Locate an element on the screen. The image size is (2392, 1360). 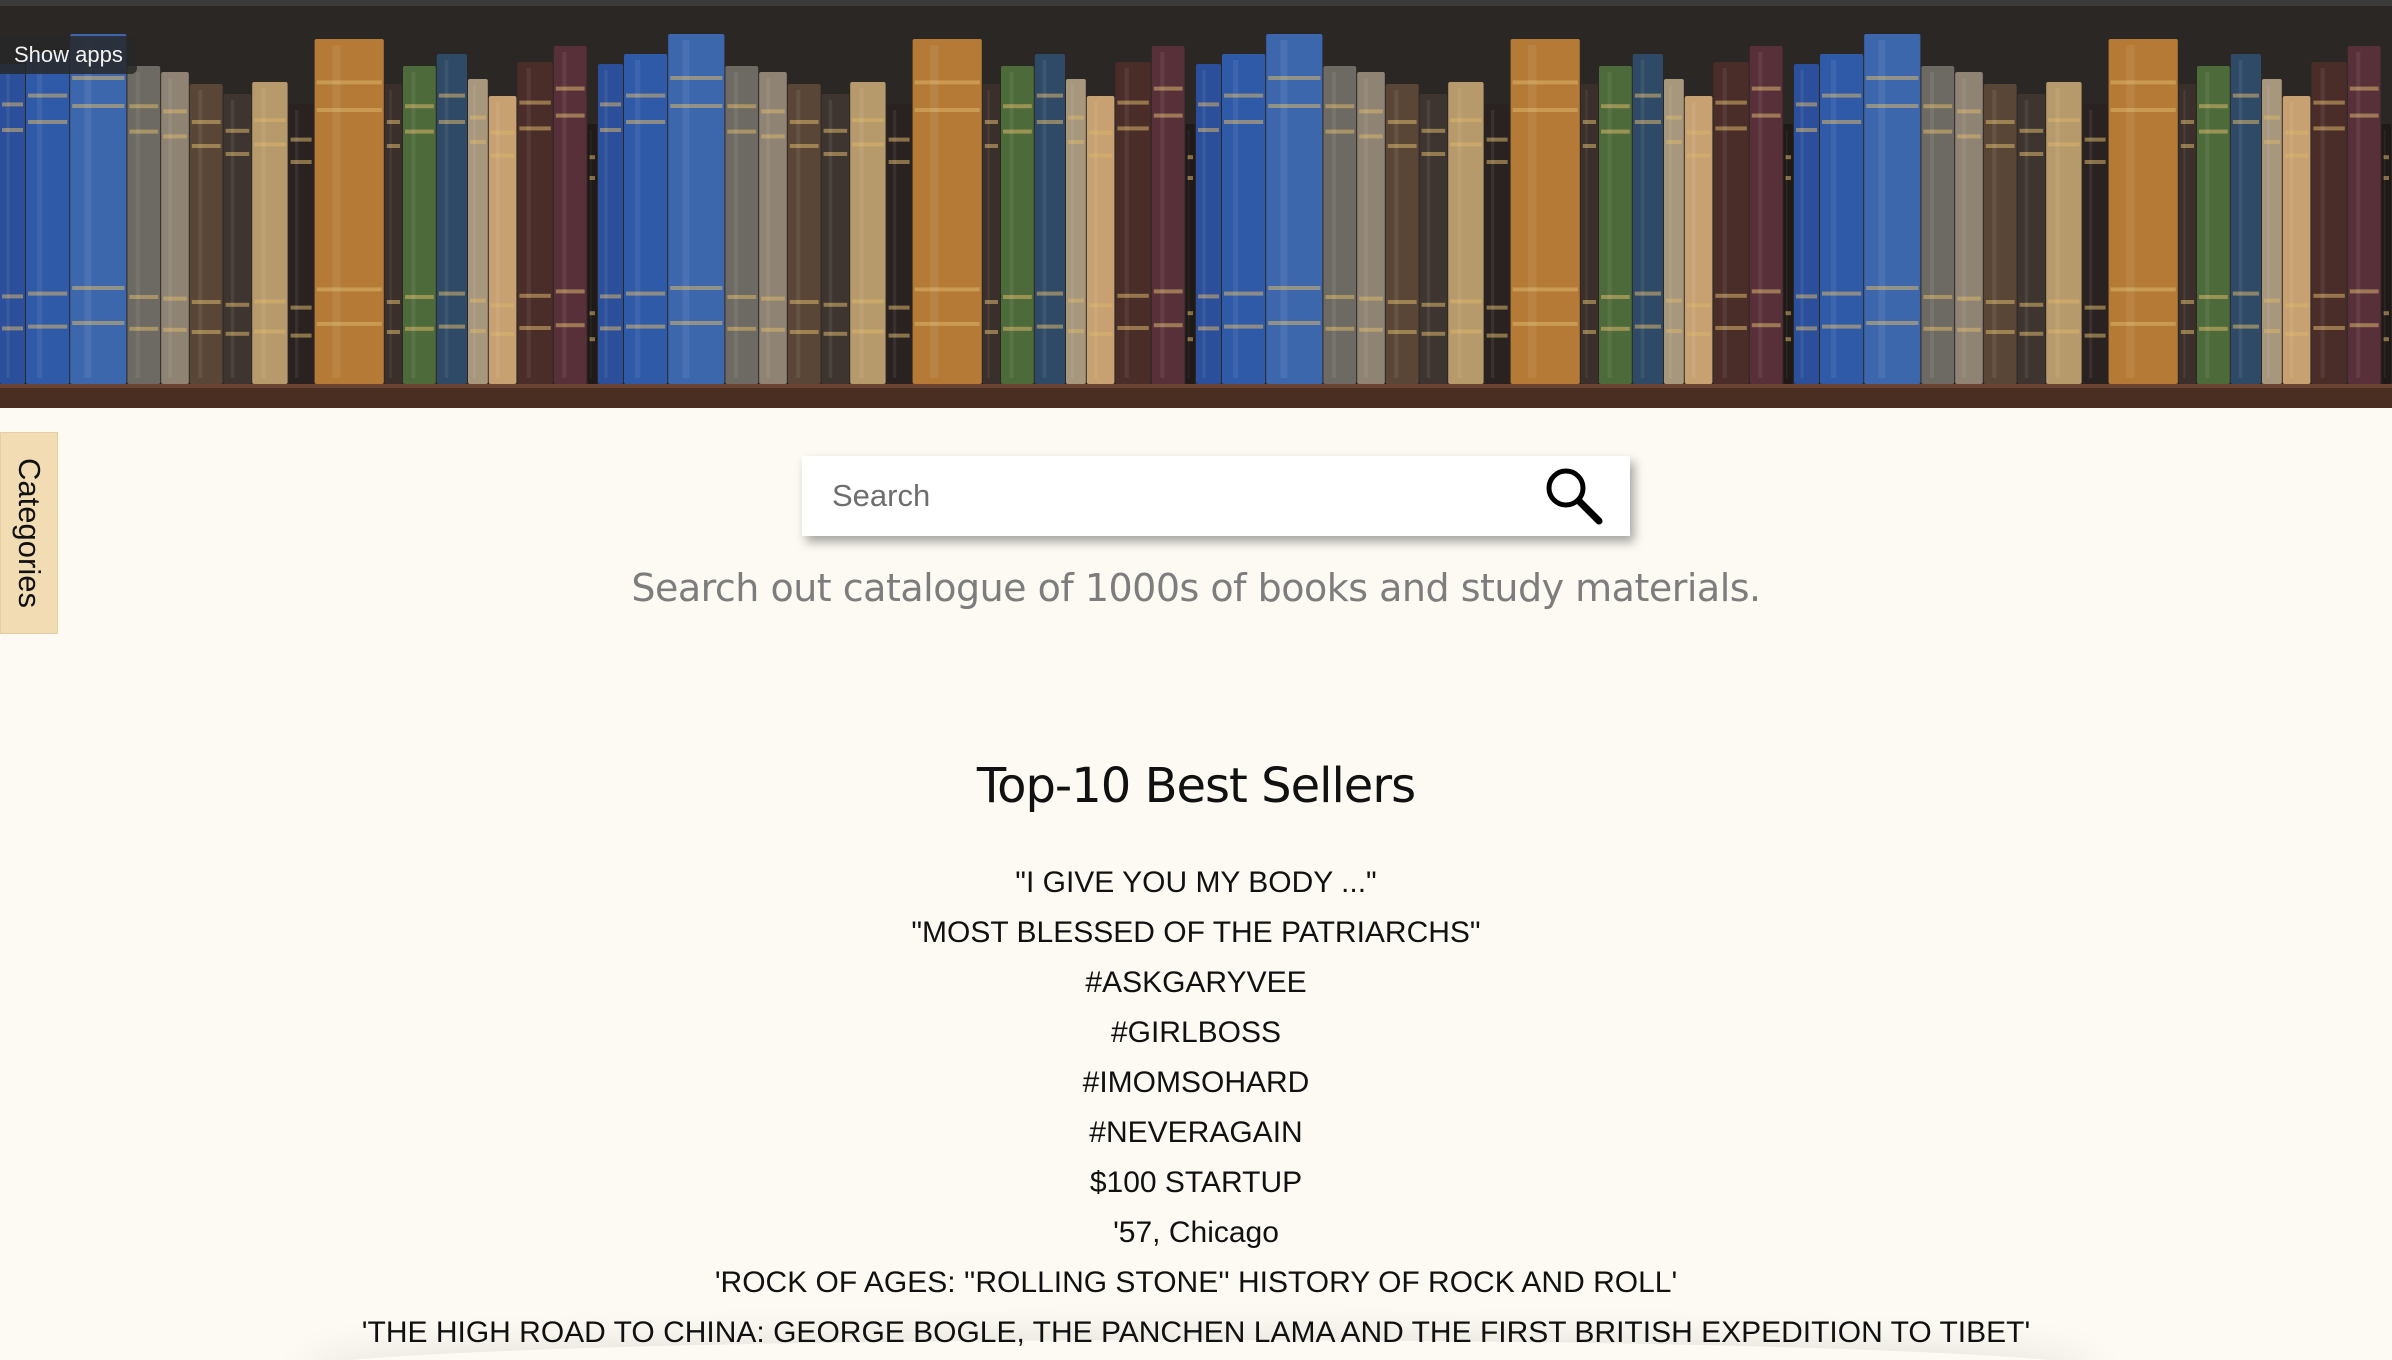
best-seller-item: #NEVERAGAIN is located at coordinates (1196, 1133).